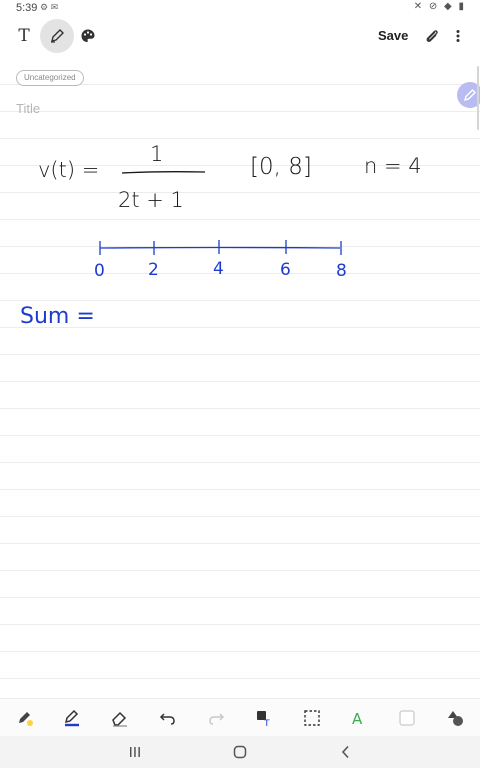  I want to click on clock: 5:39, so click(27, 8).